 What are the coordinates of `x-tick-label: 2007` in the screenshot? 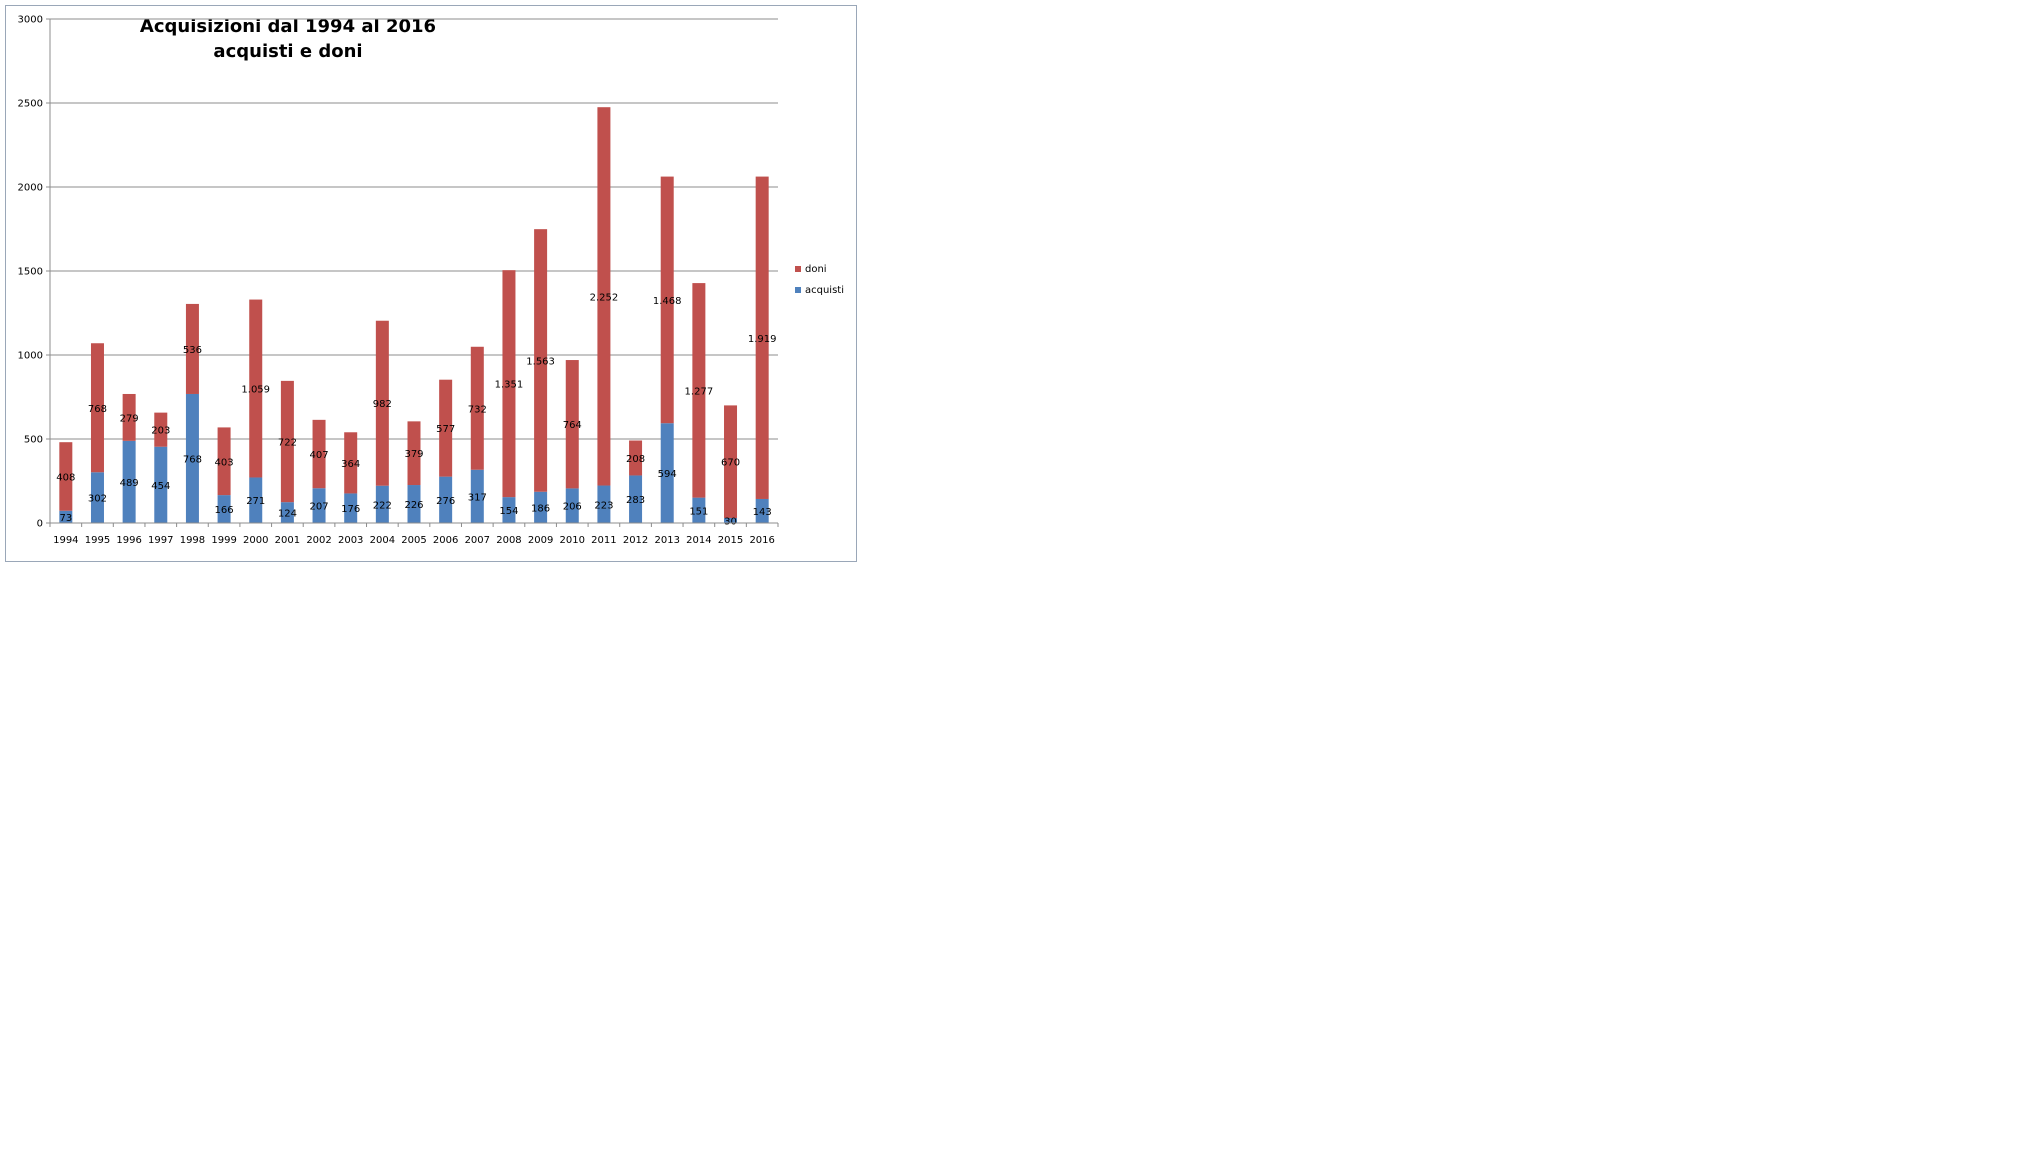 It's located at (477, 540).